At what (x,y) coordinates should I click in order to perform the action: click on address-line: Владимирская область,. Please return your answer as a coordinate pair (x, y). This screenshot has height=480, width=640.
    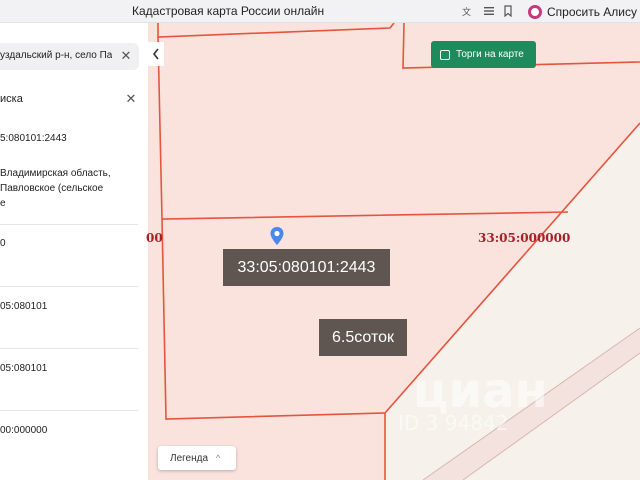
    Looking at the image, I should click on (55, 173).